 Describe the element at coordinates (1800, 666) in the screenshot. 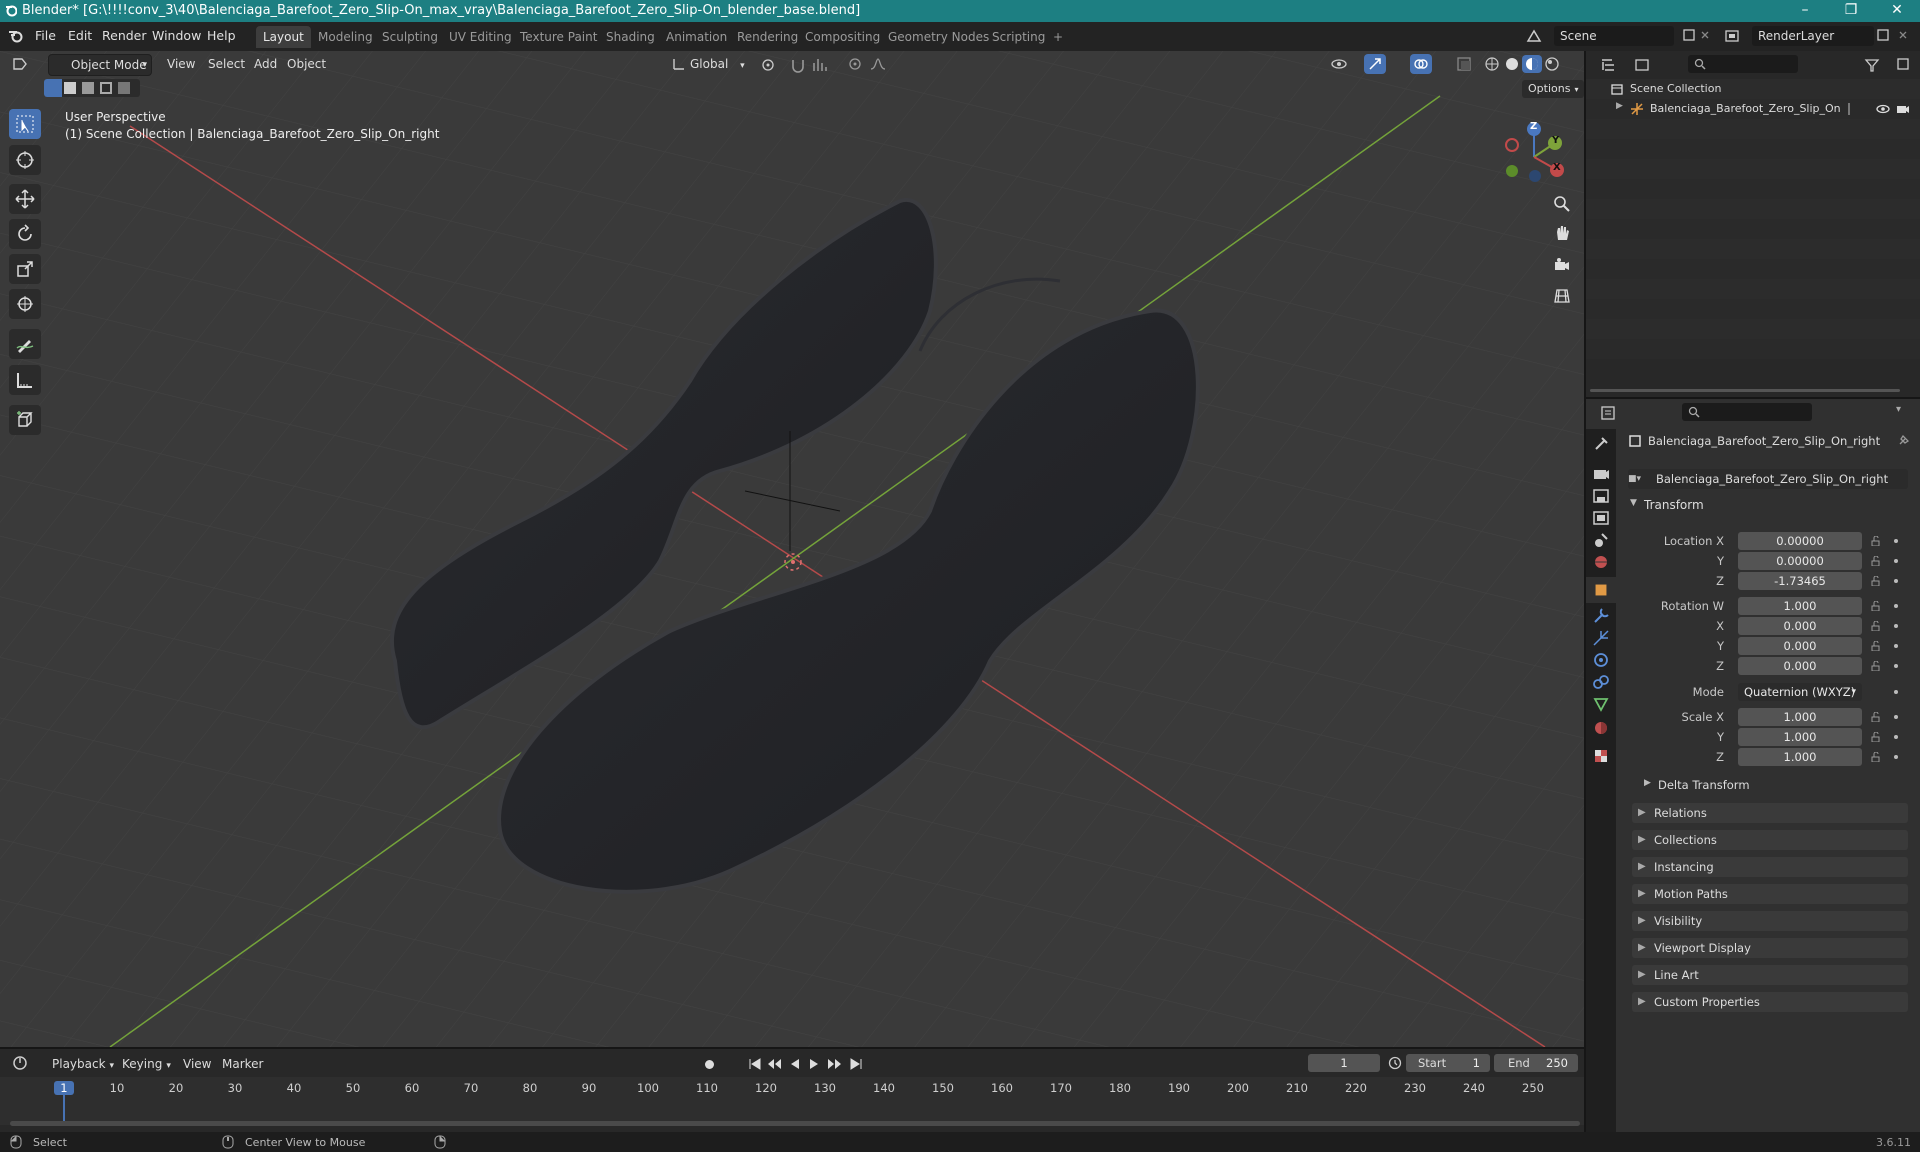

I see `rotation-z-field: 0.000` at that location.